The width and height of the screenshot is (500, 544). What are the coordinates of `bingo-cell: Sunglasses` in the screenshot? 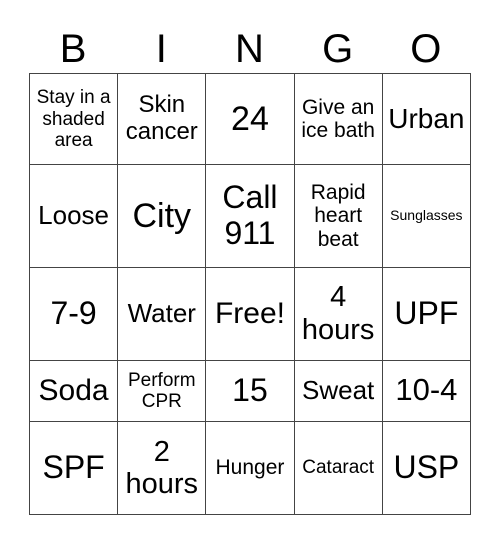 It's located at (426, 216).